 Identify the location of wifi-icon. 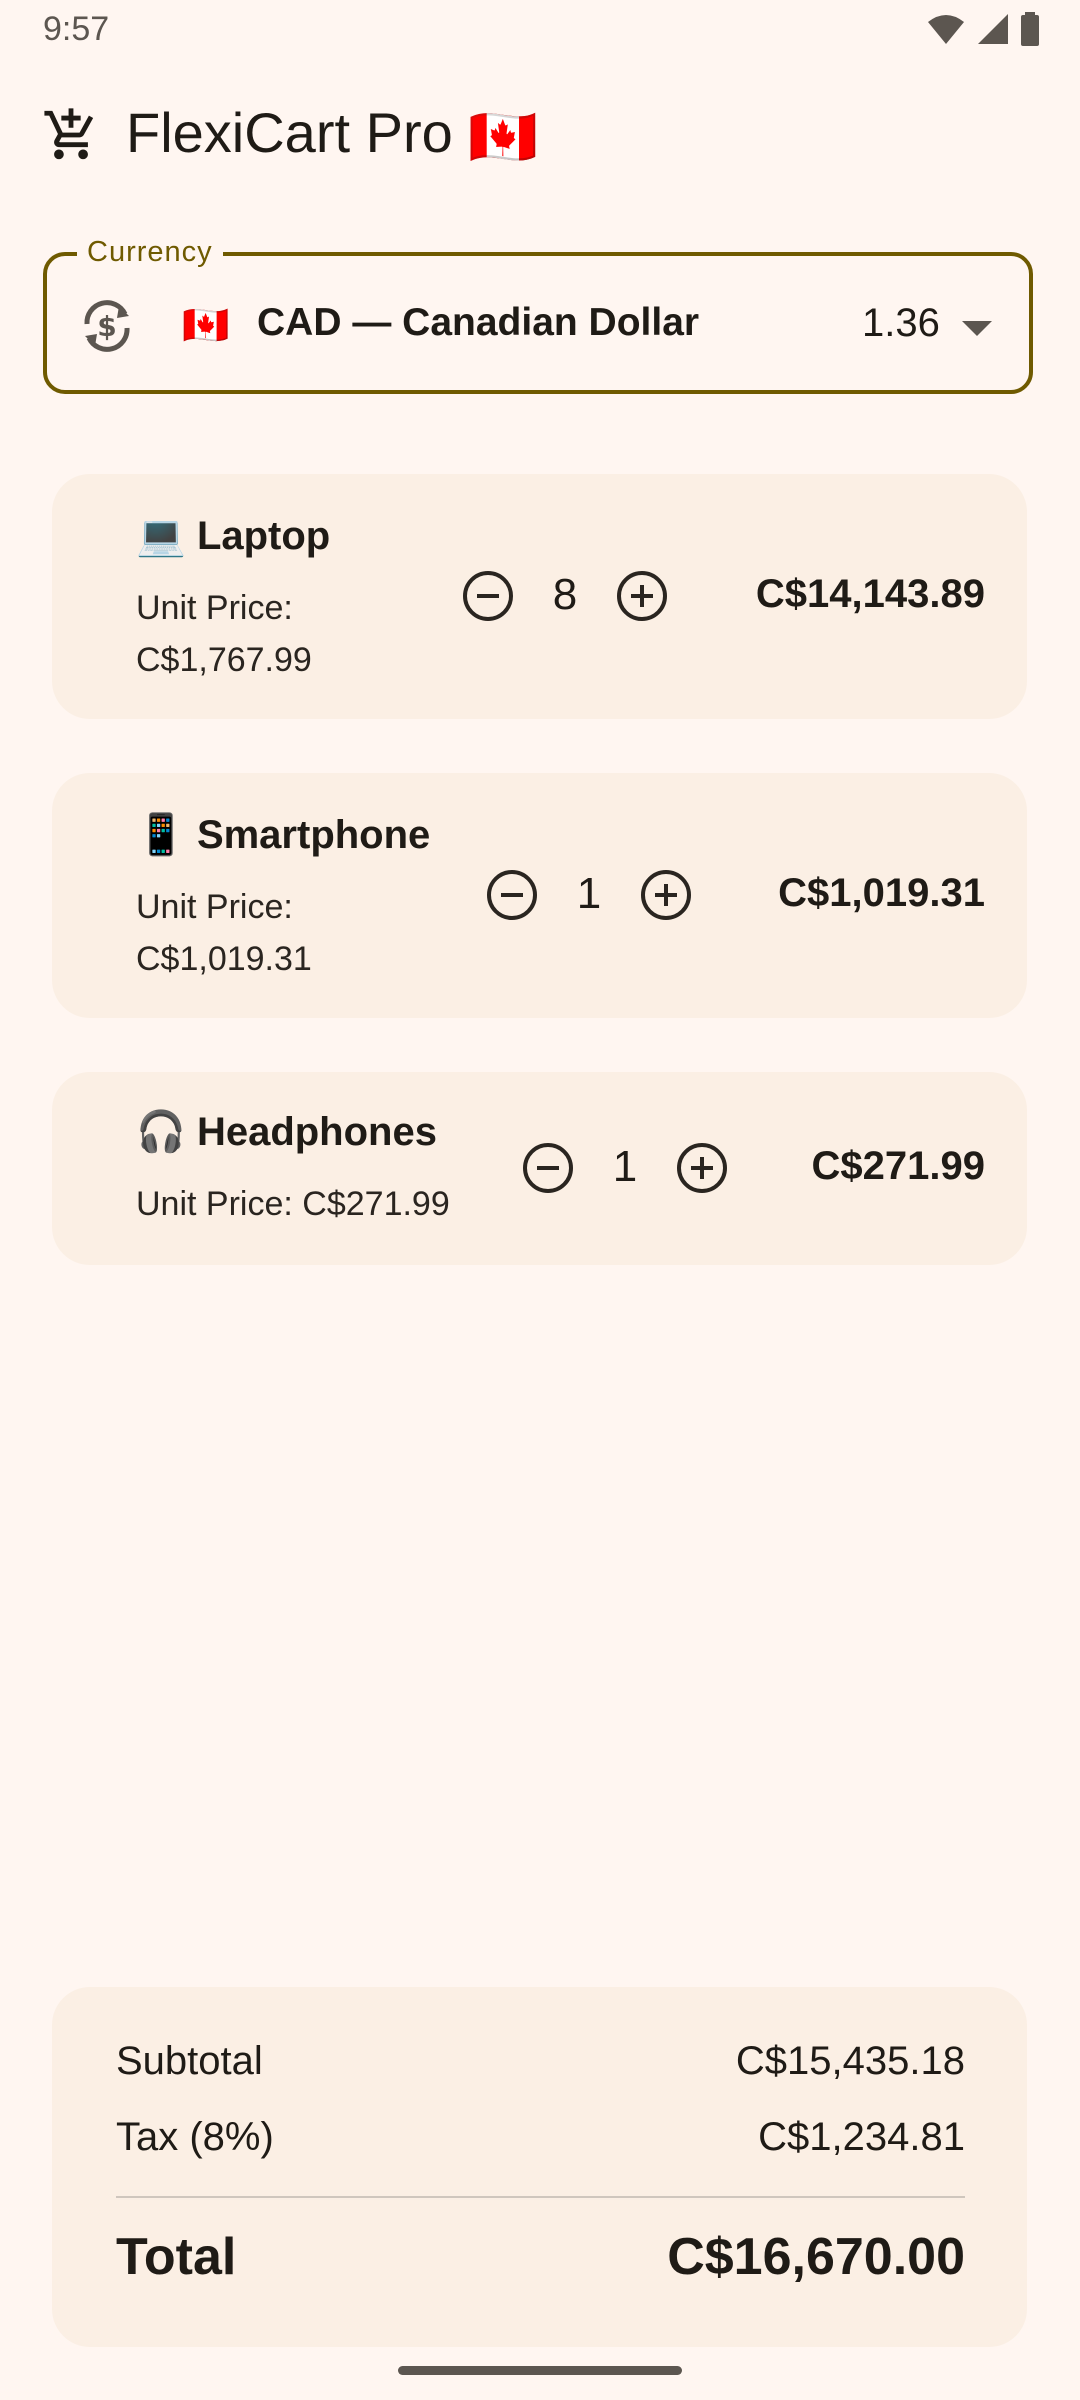
(946, 29).